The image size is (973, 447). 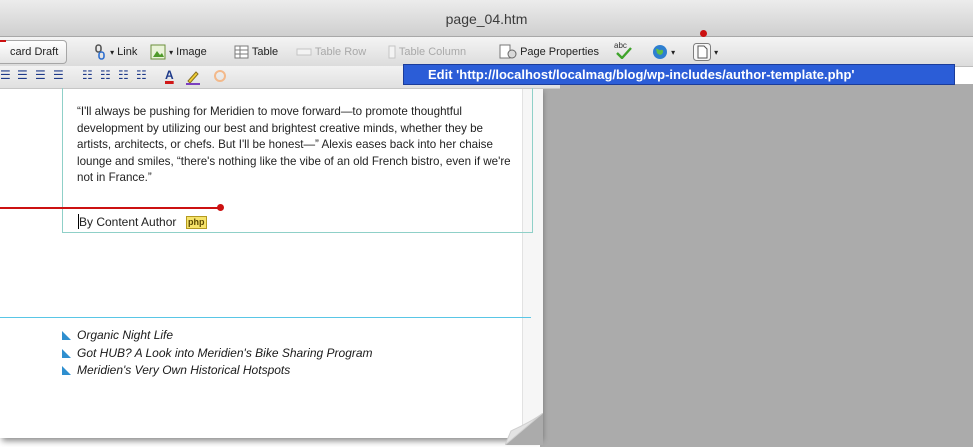 What do you see at coordinates (220, 76) in the screenshot?
I see `clear-formatting-icon` at bounding box center [220, 76].